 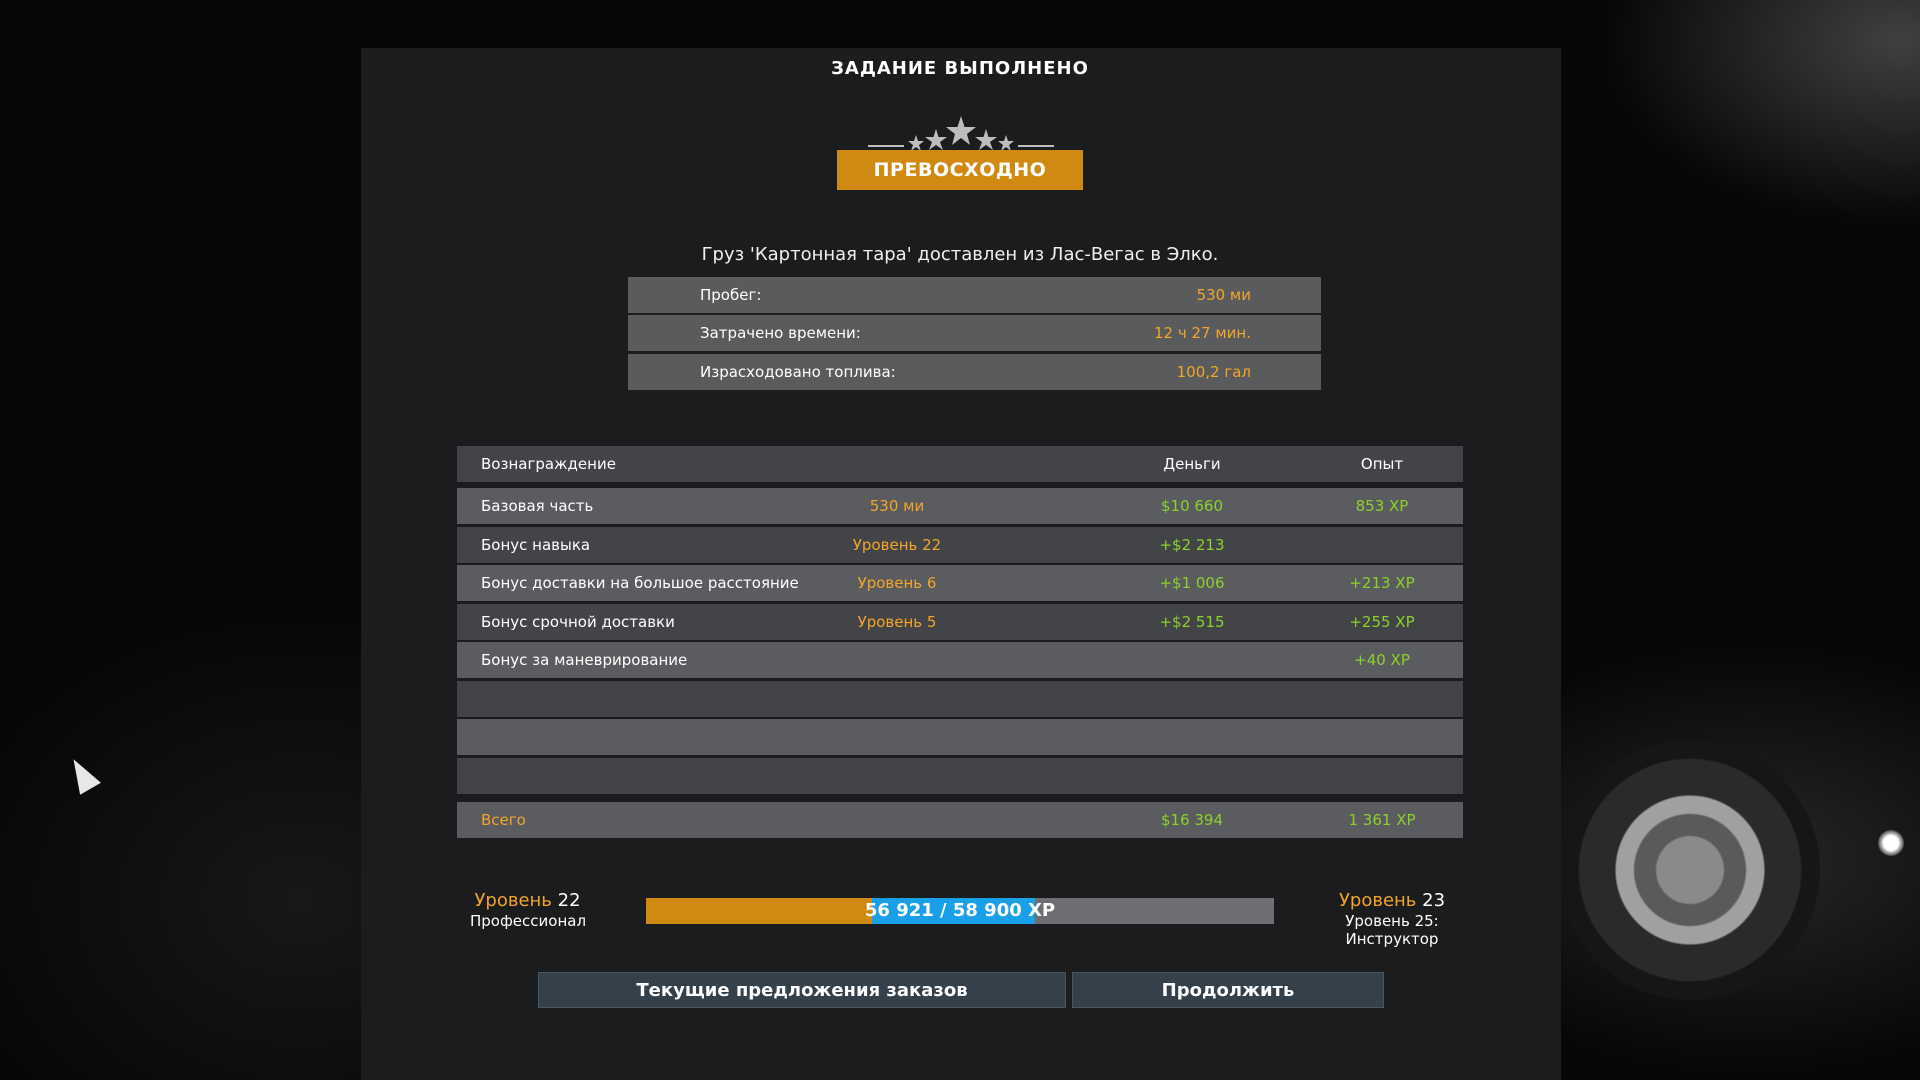 What do you see at coordinates (537, 506) in the screenshot?
I see `reward-name: Базовая часть` at bounding box center [537, 506].